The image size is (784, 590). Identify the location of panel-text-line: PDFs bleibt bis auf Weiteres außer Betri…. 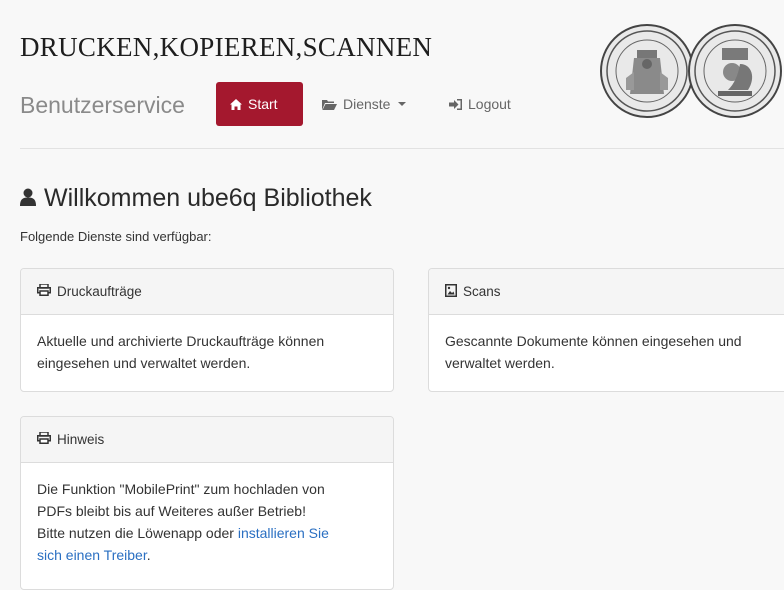
(171, 511).